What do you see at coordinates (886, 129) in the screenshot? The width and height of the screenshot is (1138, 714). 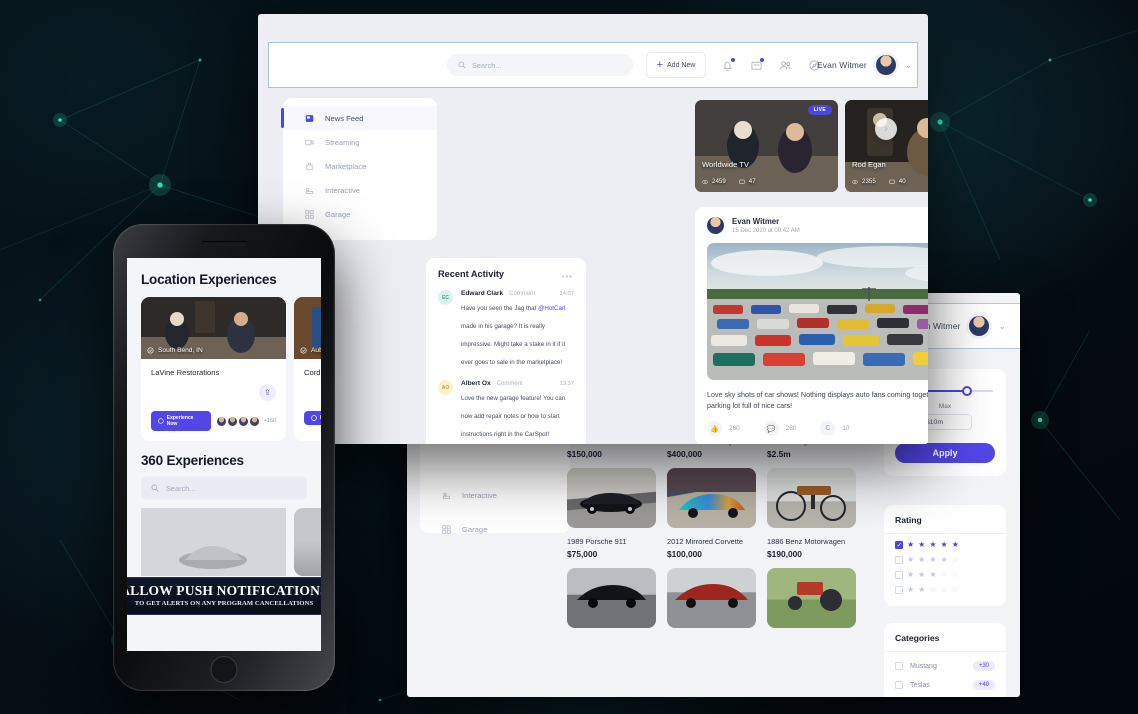 I see `carousel-next-button: ›` at bounding box center [886, 129].